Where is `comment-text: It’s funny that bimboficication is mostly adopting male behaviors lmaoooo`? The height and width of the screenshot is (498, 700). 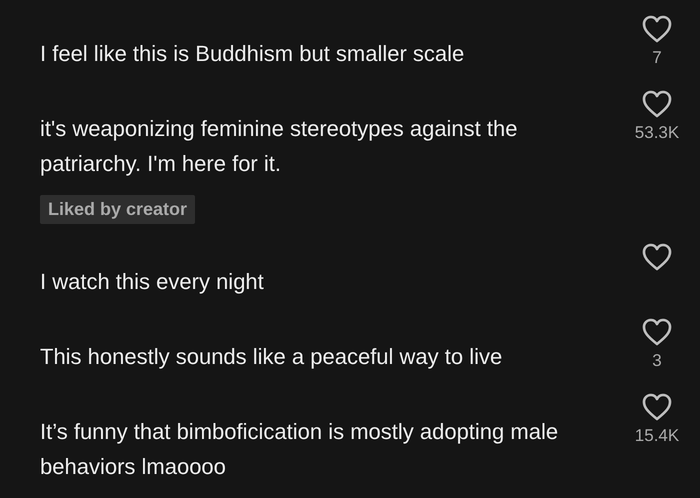 comment-text: It’s funny that bimboficication is mostly adopting male behaviors lmaoooo is located at coordinates (300, 449).